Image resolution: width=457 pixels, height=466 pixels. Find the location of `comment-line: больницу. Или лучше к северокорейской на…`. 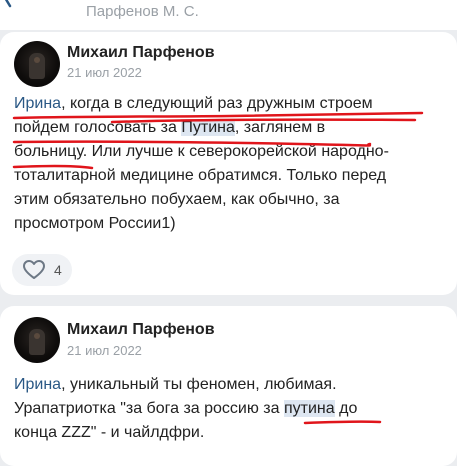

comment-line: больницу. Или лучше к северокорейской на… is located at coordinates (230, 152).